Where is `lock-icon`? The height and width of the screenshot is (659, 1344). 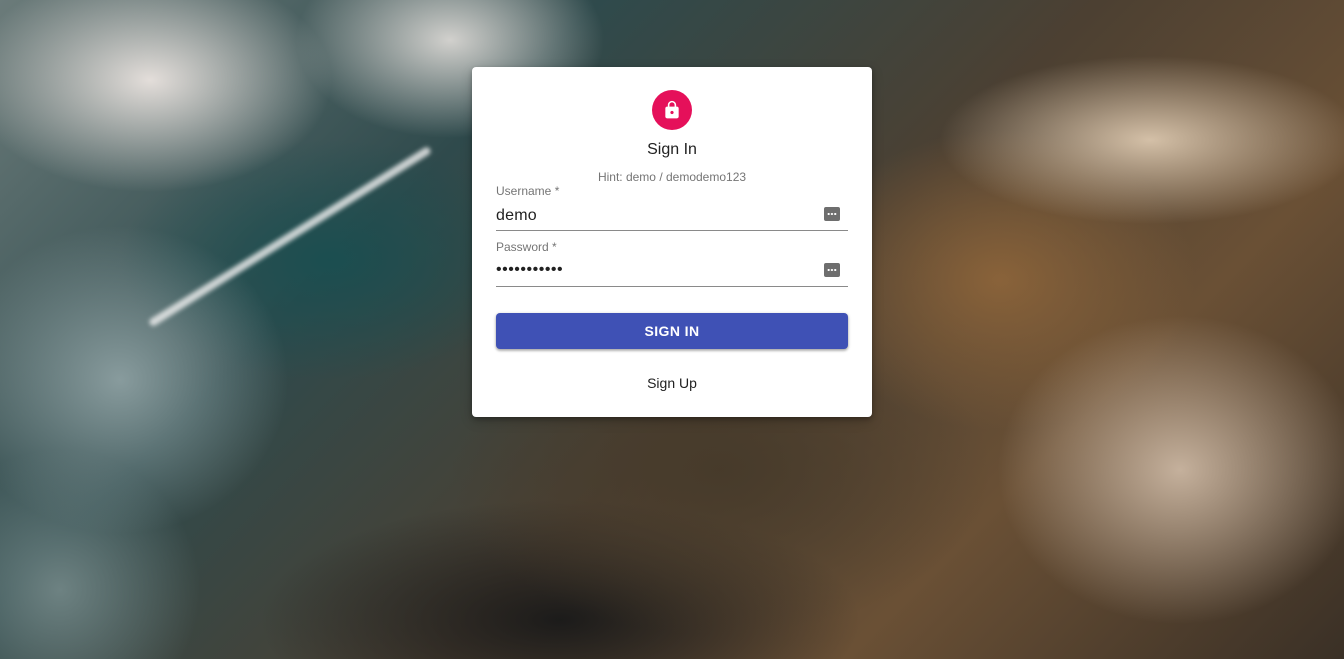 lock-icon is located at coordinates (672, 109).